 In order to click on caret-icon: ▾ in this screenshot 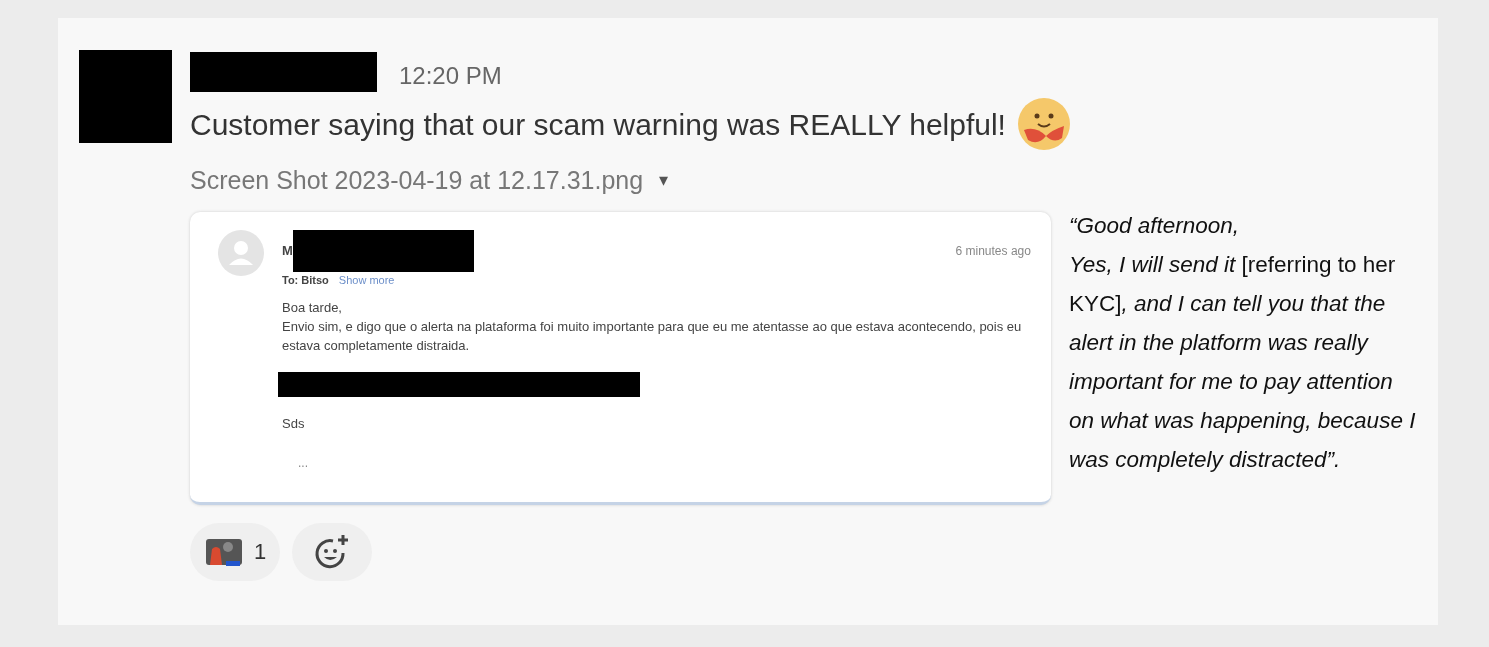, I will do `click(664, 181)`.